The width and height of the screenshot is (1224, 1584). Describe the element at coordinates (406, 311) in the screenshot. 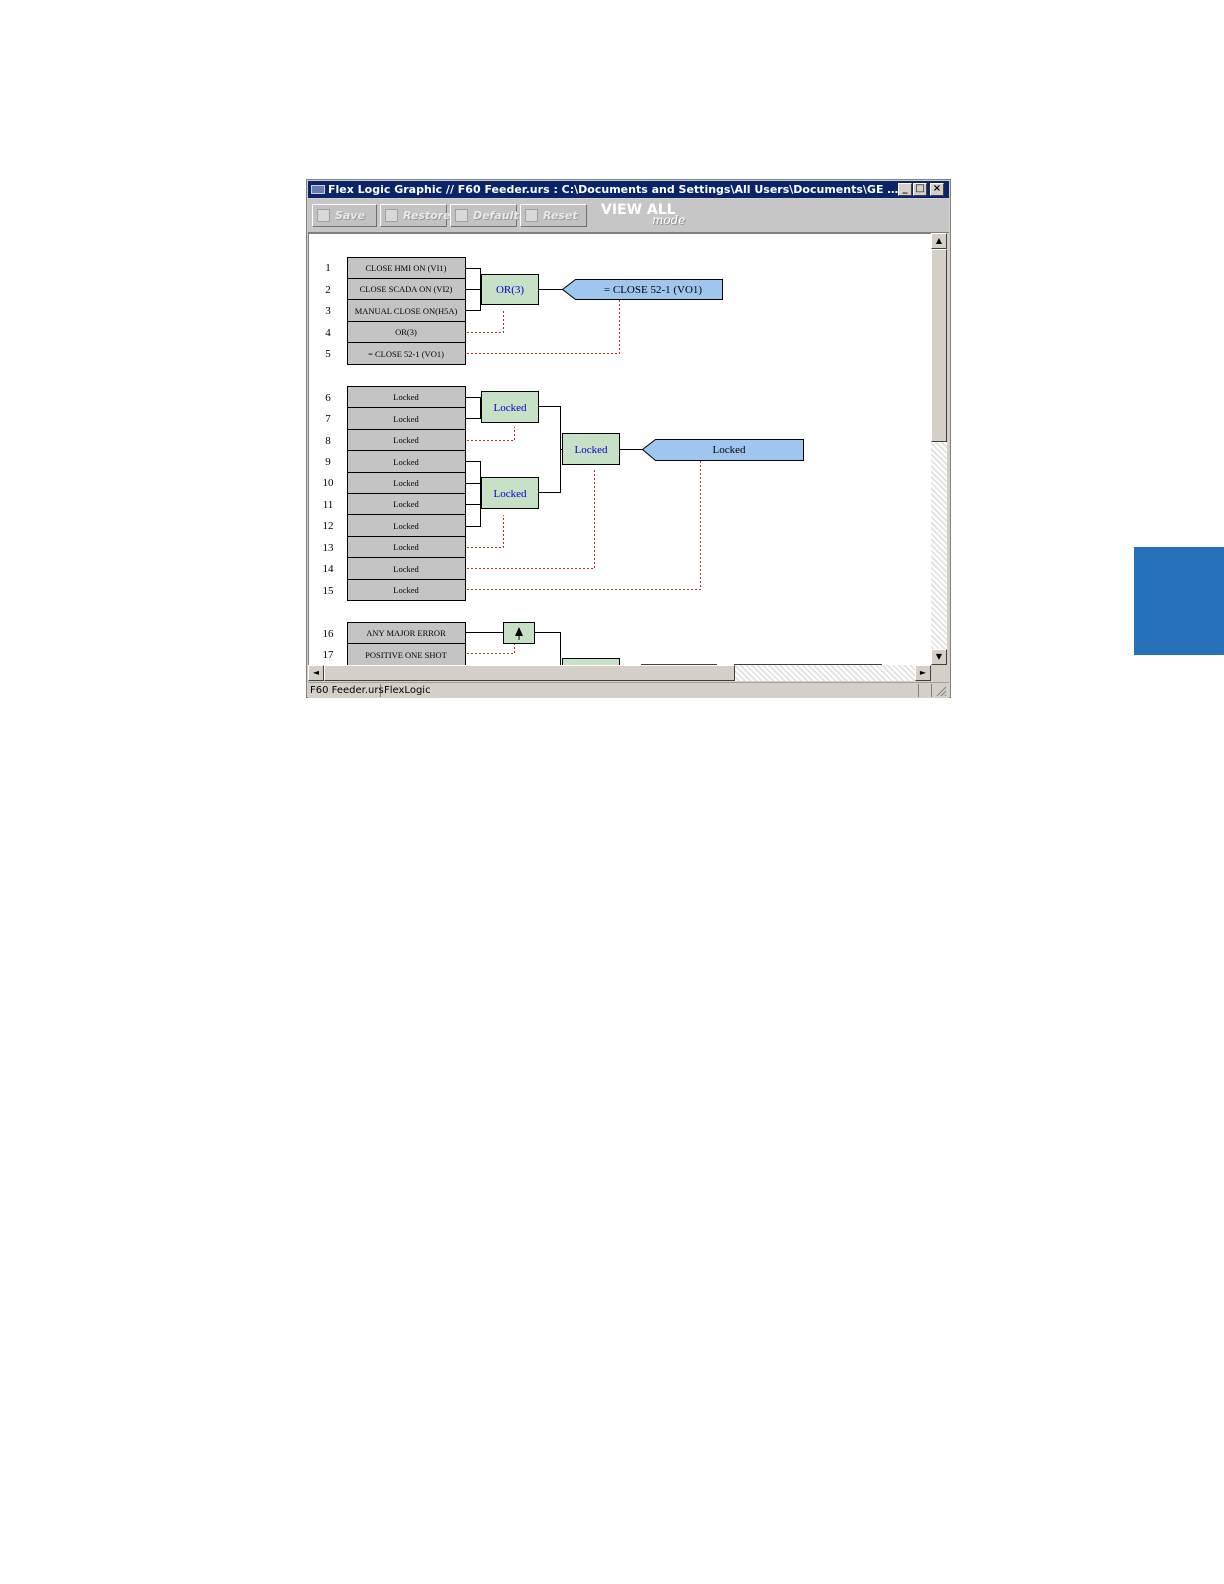

I see `operand-label: MANUAL CLOSE ON(H5A)` at that location.